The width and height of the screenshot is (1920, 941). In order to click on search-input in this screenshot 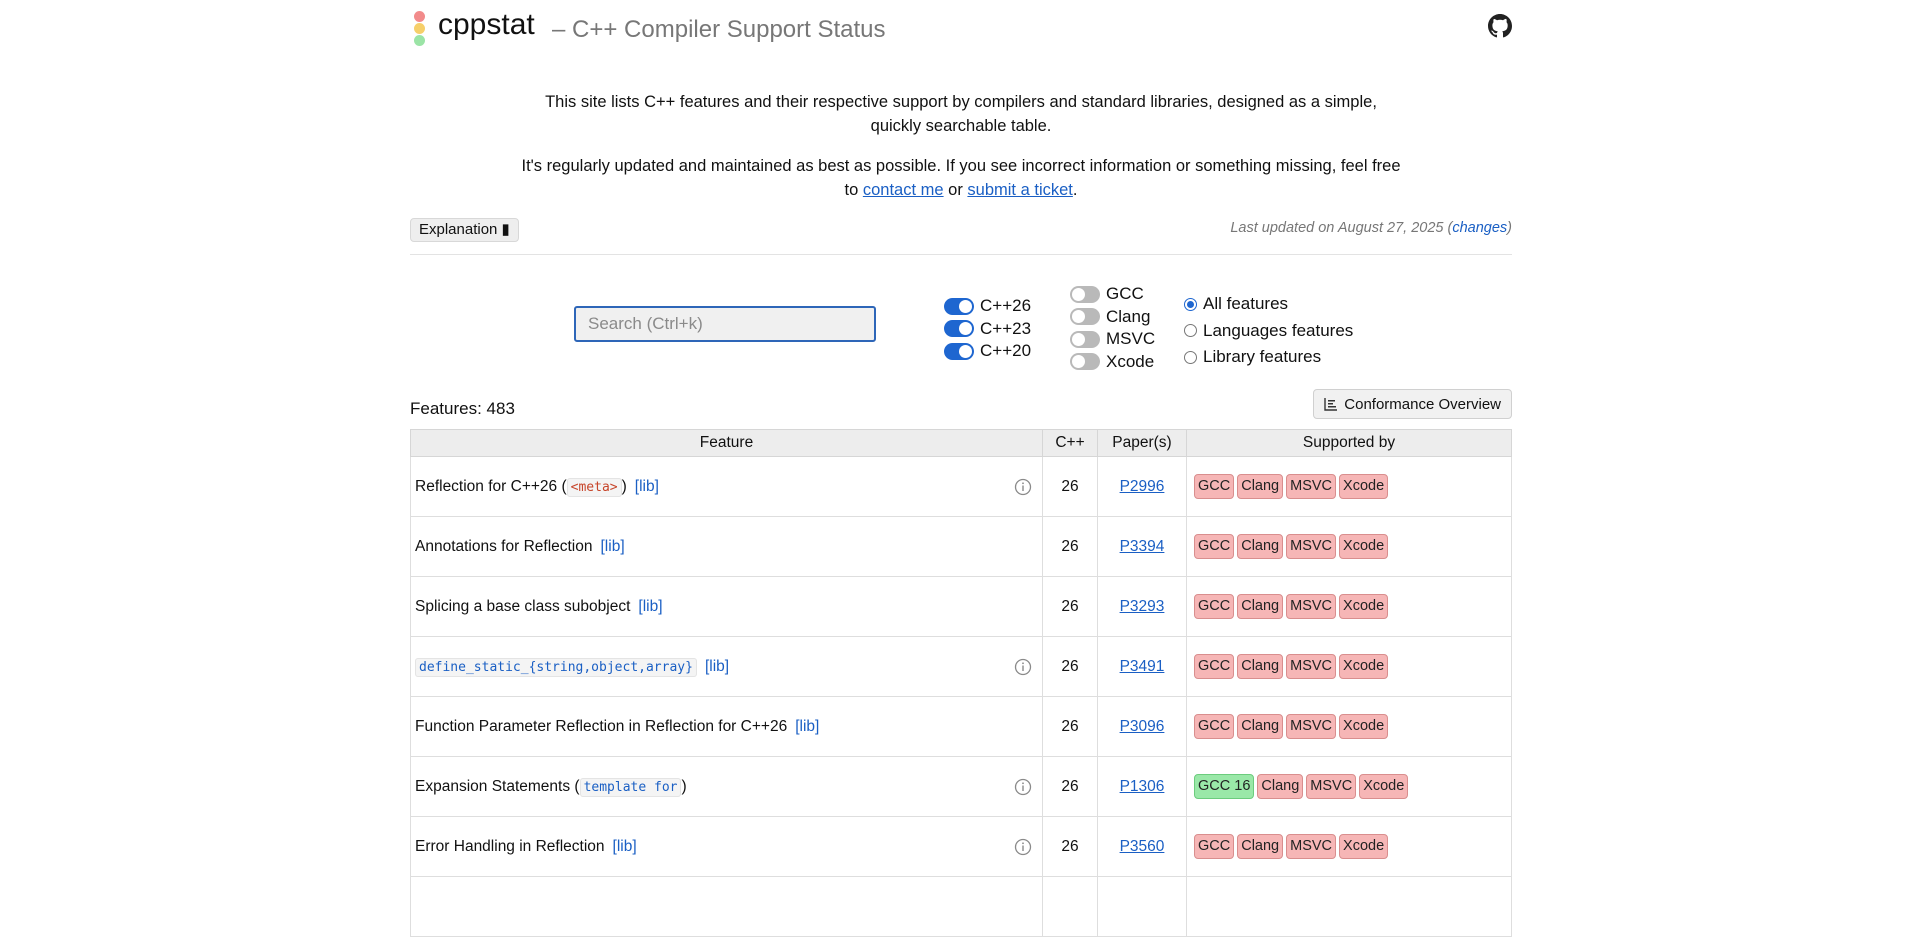, I will do `click(725, 324)`.